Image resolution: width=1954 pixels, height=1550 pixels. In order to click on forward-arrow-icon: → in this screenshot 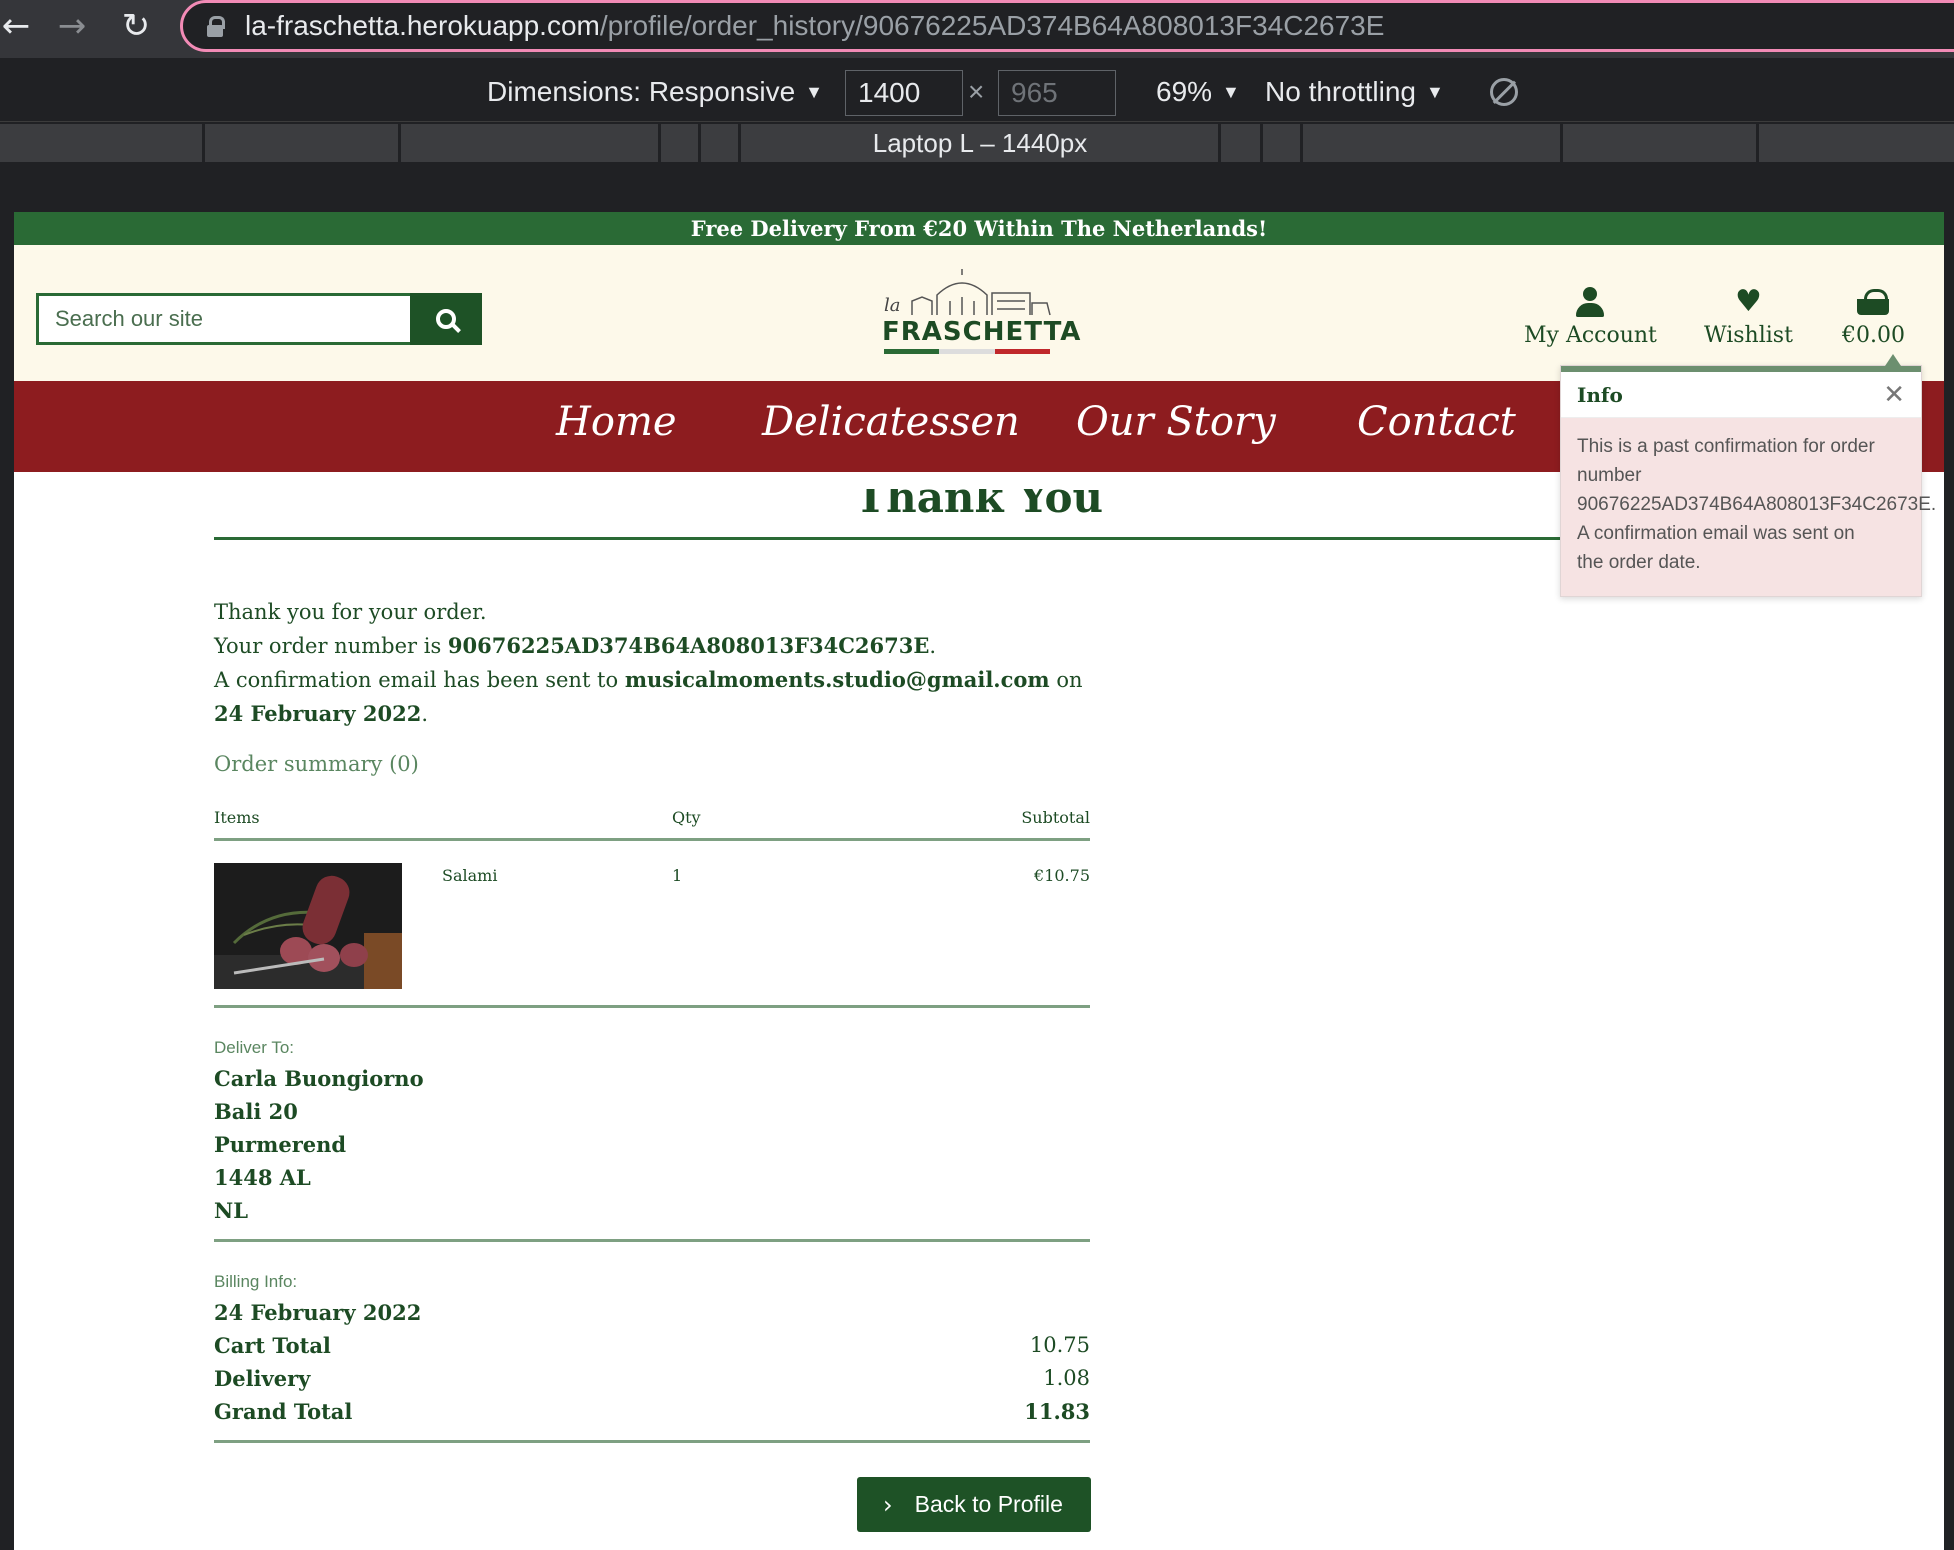, I will do `click(72, 26)`.